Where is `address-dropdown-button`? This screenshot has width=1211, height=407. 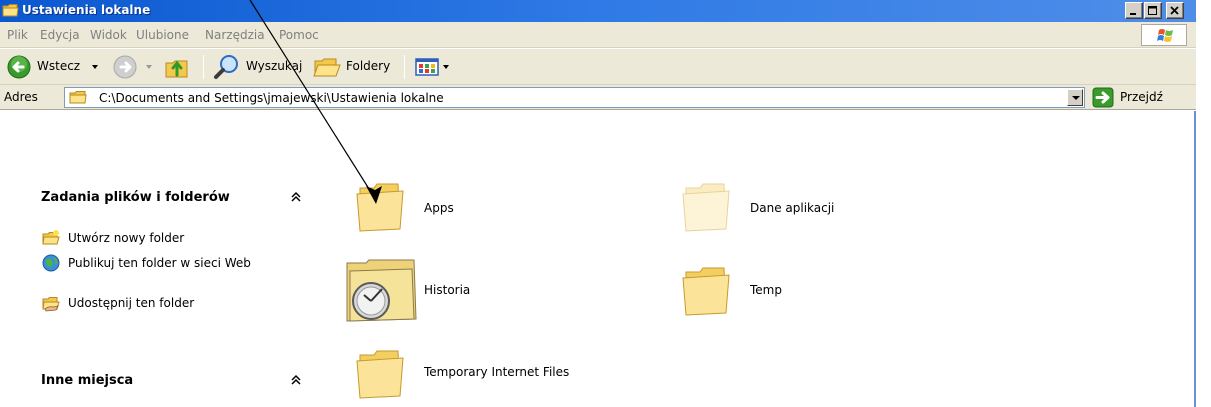
address-dropdown-button is located at coordinates (1075, 97).